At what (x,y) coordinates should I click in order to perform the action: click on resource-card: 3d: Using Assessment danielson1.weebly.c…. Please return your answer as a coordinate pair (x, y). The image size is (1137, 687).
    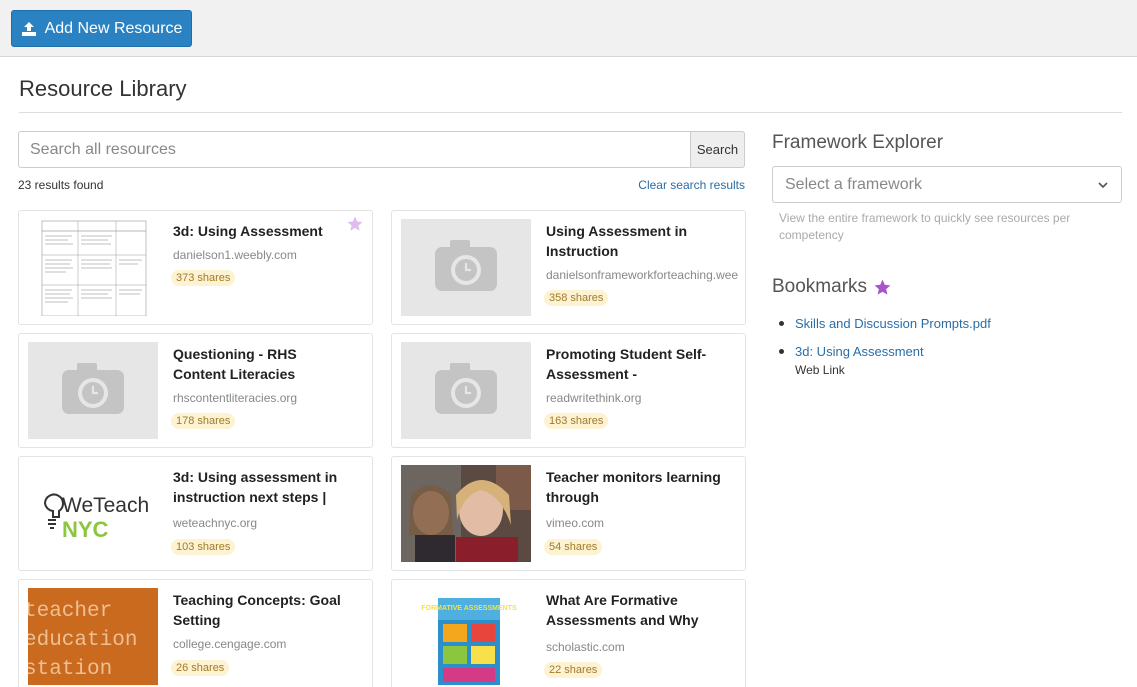
    Looking at the image, I should click on (195, 267).